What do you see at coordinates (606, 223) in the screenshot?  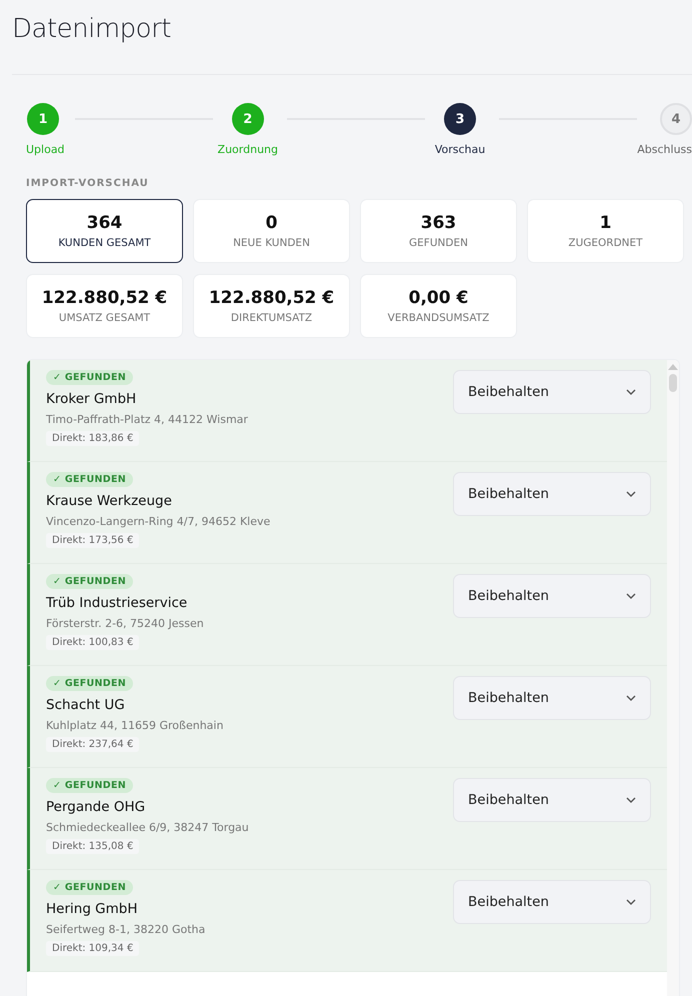 I see `stat-value: 1` at bounding box center [606, 223].